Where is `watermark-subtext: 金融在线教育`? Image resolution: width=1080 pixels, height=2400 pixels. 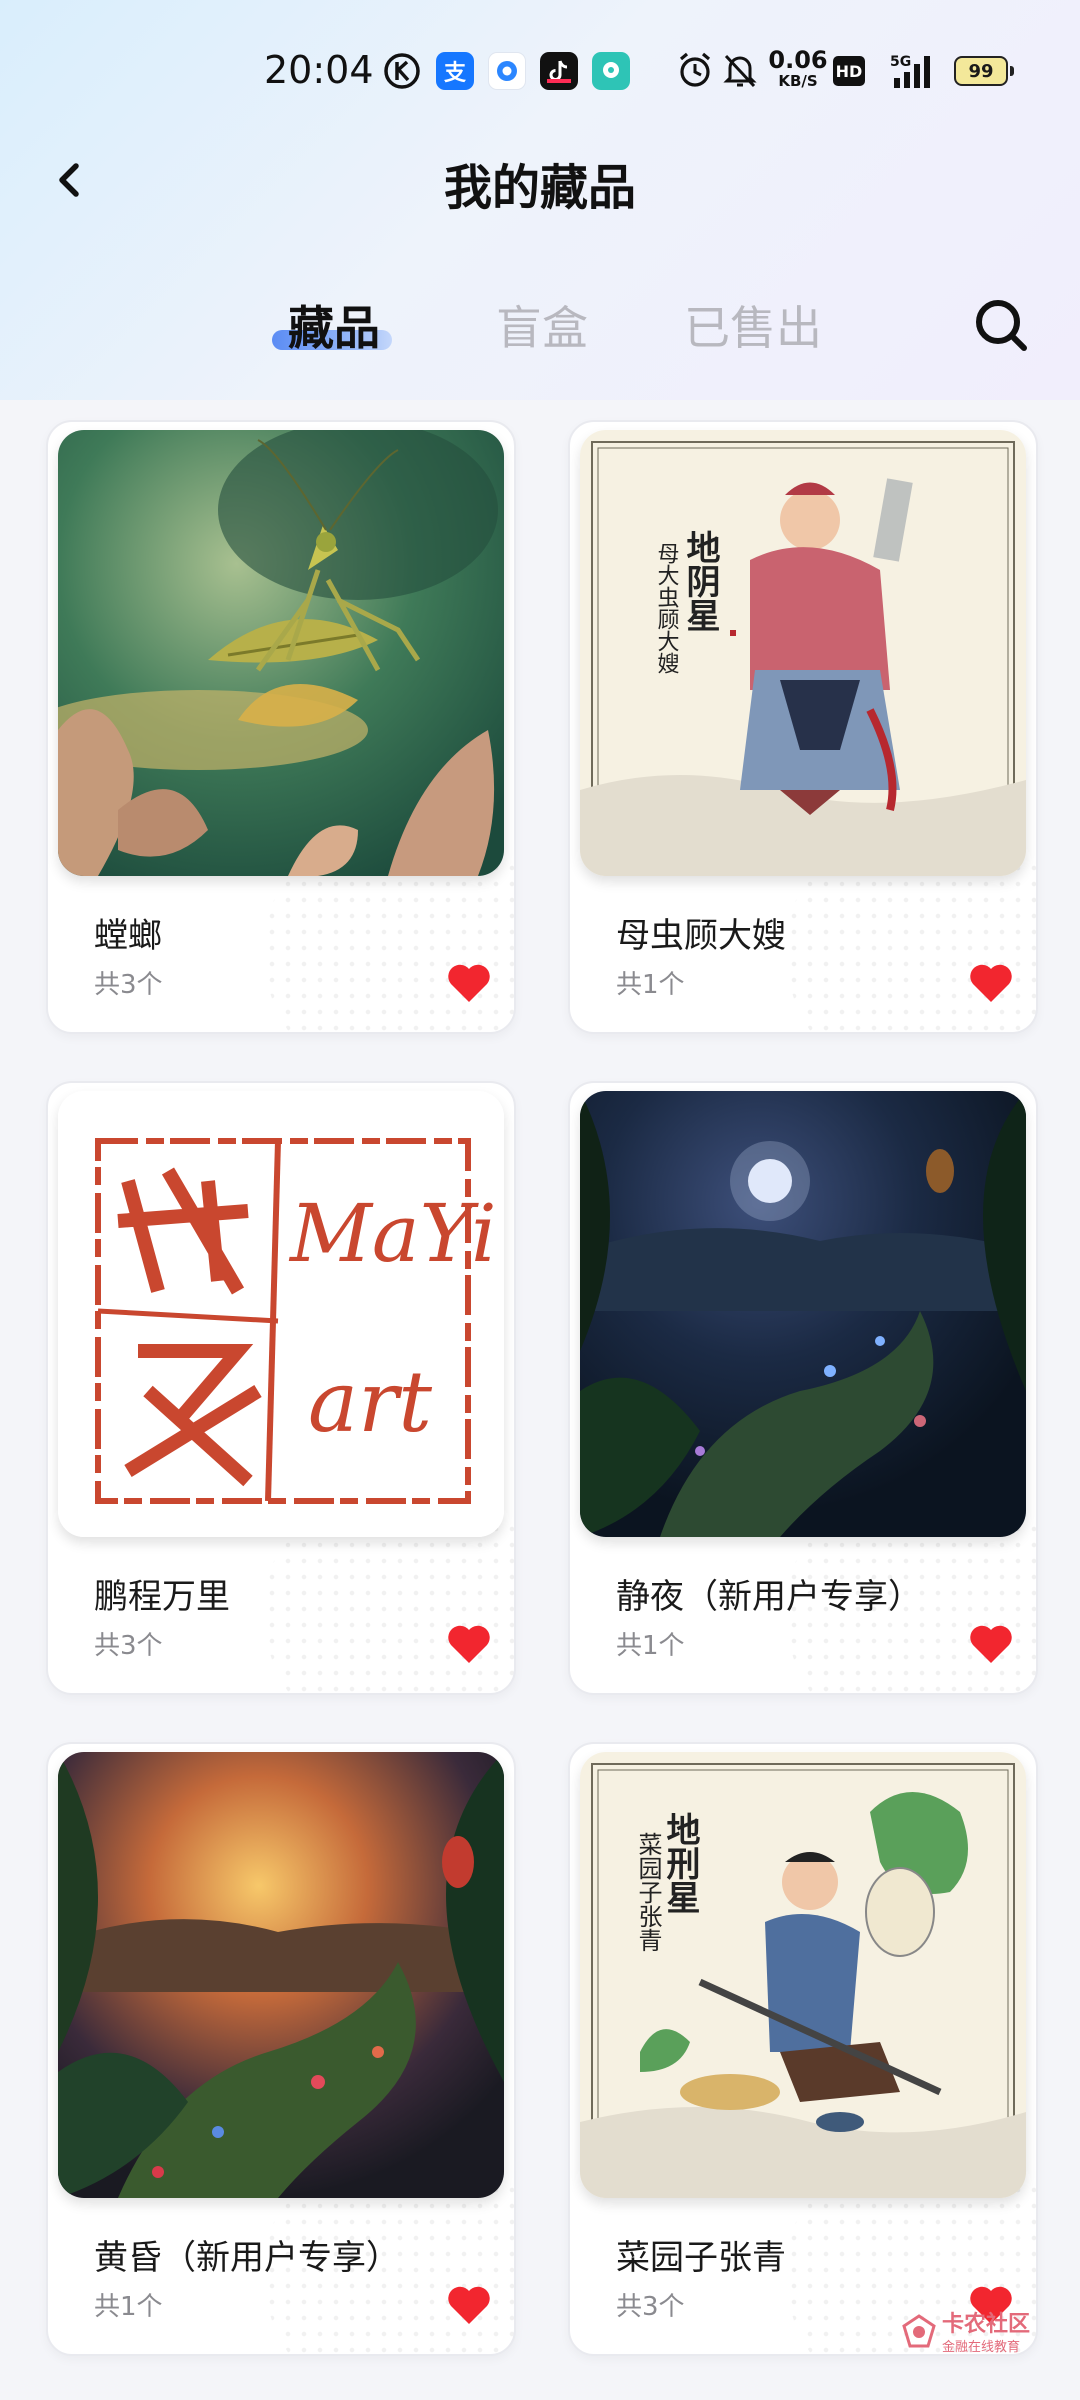 watermark-subtext: 金融在线教育 is located at coordinates (981, 2347).